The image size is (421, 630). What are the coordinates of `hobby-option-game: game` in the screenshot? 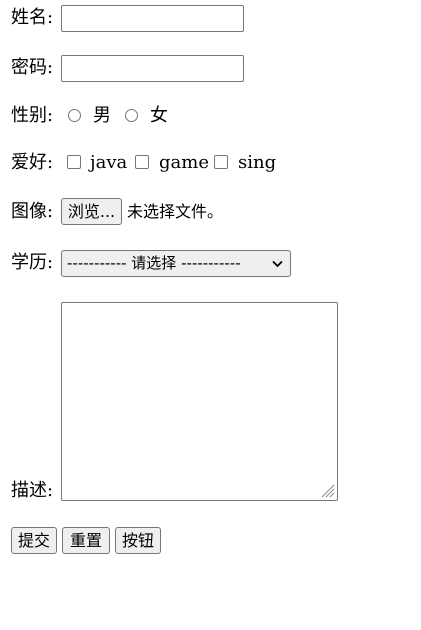 It's located at (184, 162).